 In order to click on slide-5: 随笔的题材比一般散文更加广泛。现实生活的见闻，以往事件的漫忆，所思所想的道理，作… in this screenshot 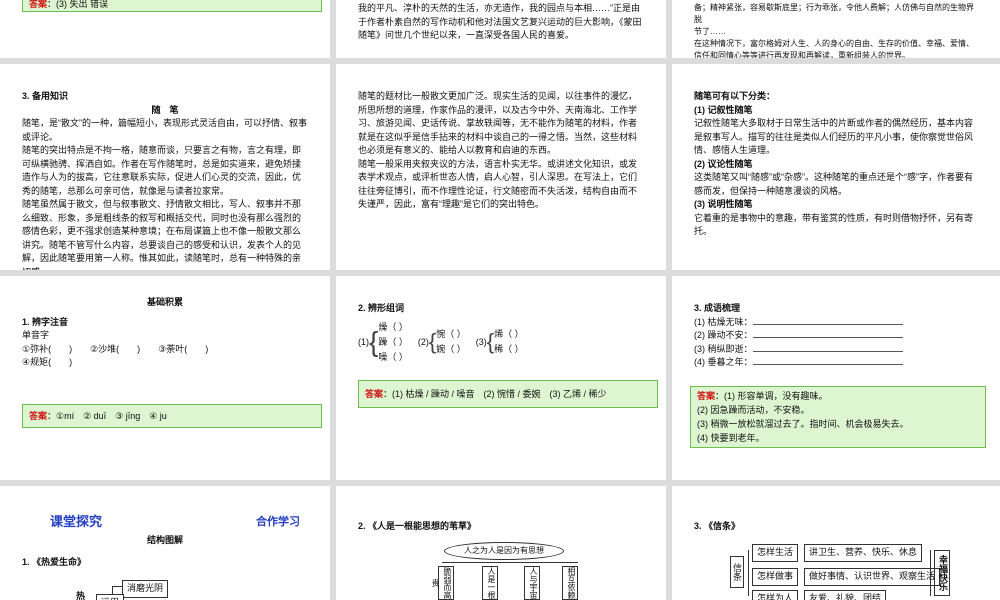, I will do `click(501, 167)`.